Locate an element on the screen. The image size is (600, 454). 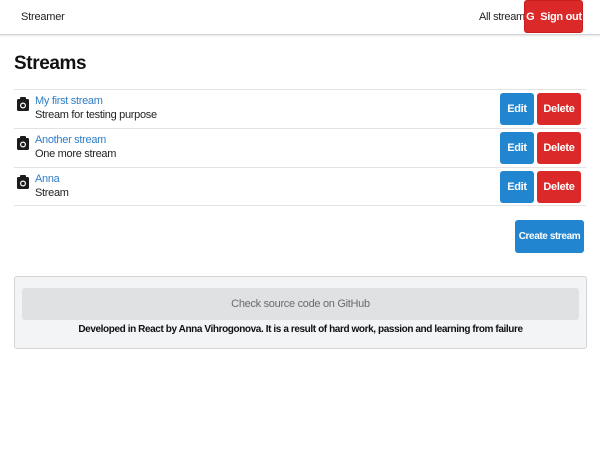
stream-title-link: Anna is located at coordinates (47, 179).